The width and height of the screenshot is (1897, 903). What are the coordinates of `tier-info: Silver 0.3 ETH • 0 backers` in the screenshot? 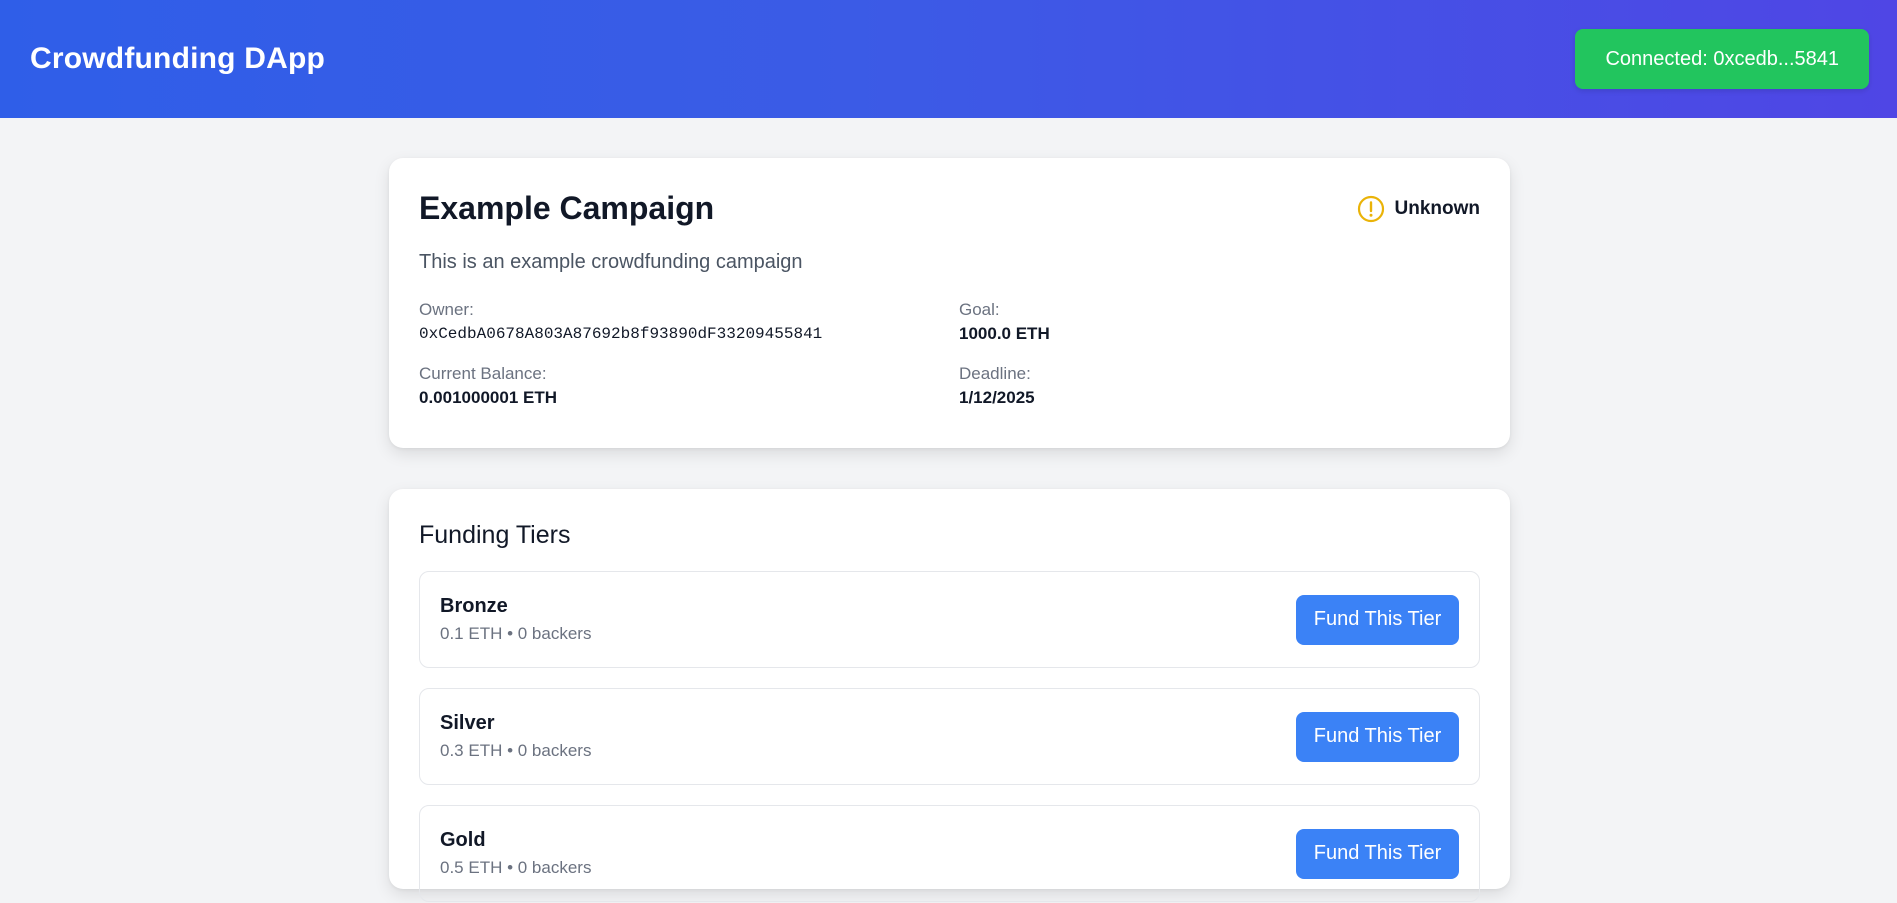 It's located at (515, 736).